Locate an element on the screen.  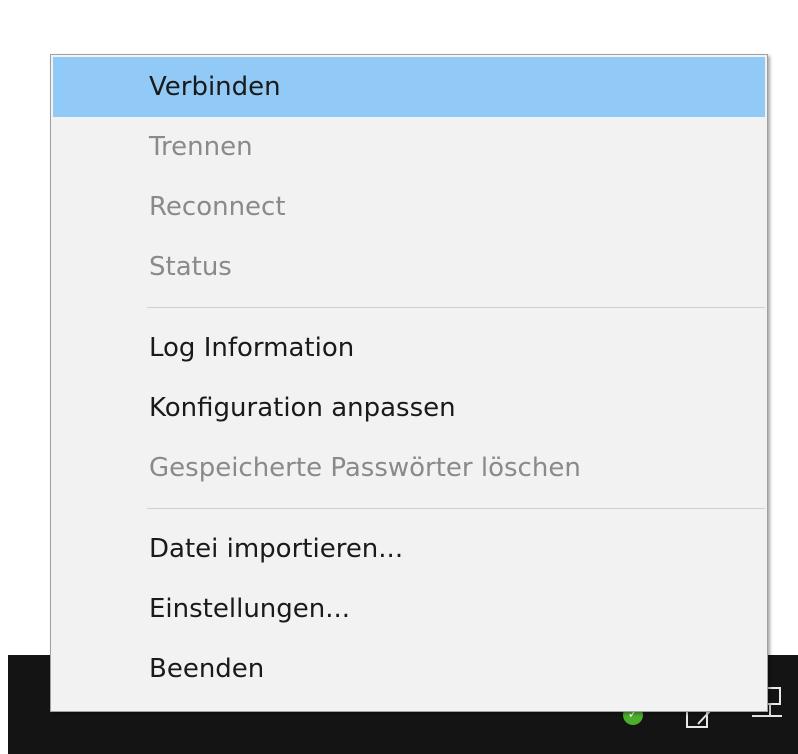
menu-item-konfiguration-anpassen: Konfiguration anpassen is located at coordinates (409, 408).